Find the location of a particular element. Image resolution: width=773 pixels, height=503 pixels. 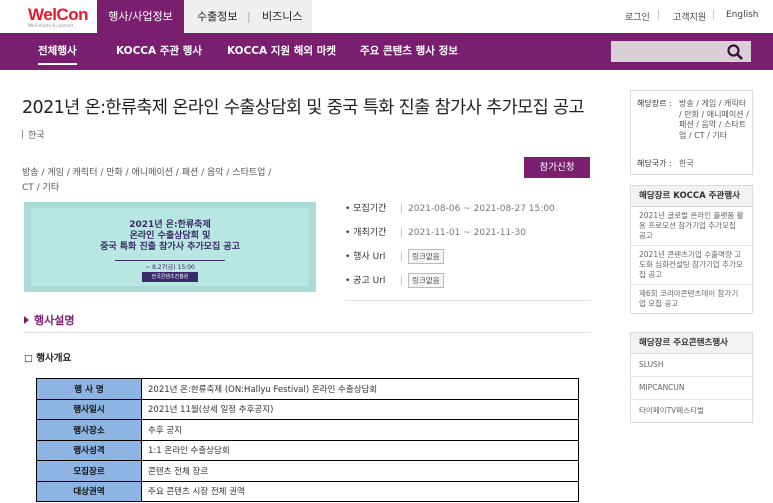

table-row: 행사일시 2021년 11월(상세 일정 추후공지) is located at coordinates (307, 409).